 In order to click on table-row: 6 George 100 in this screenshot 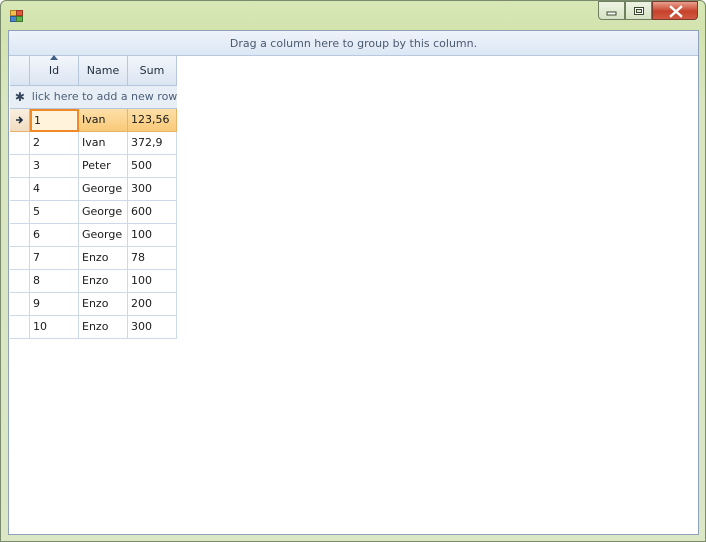, I will do `click(93, 235)`.